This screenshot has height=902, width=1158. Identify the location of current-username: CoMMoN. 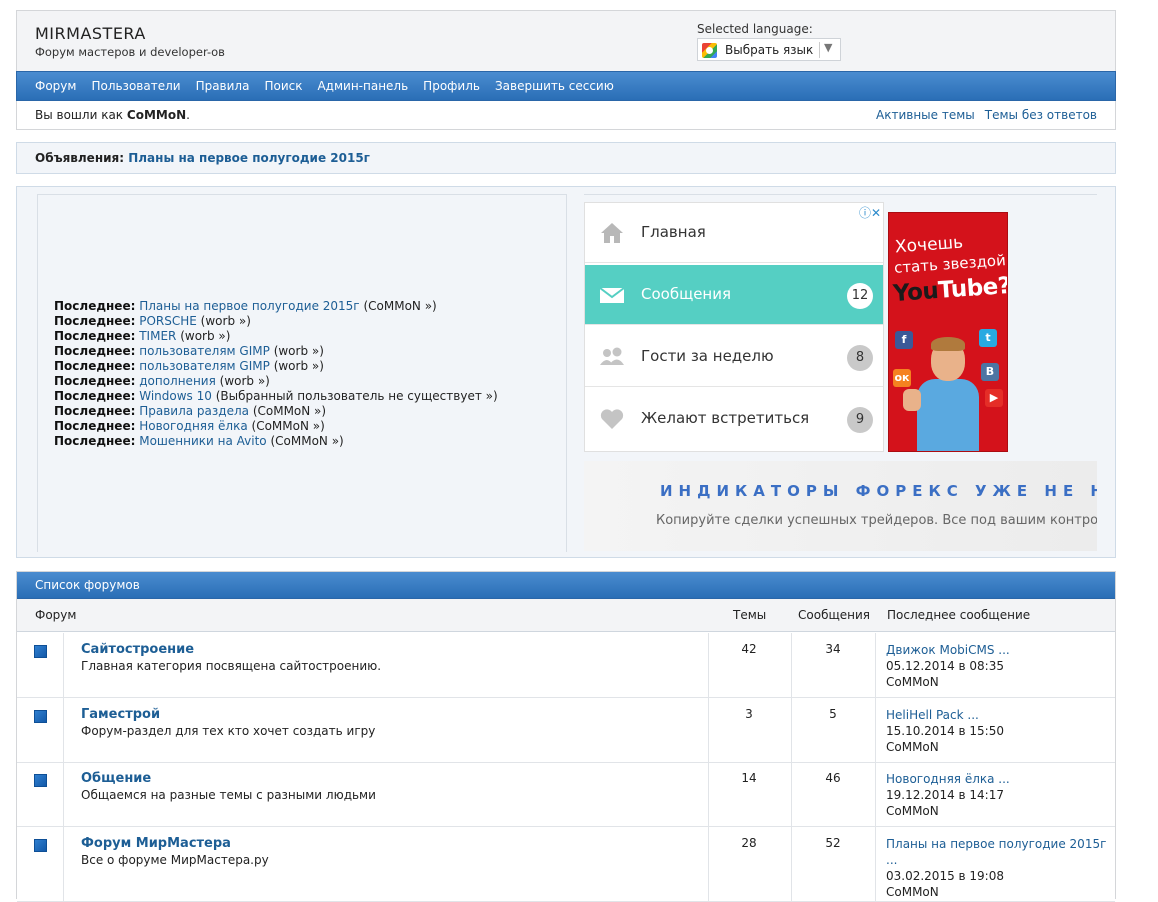
(156, 115).